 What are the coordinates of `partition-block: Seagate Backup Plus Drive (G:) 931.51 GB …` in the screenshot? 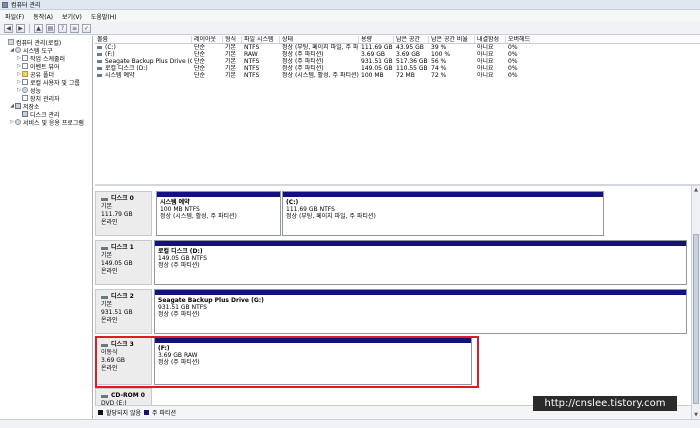 It's located at (420, 311).